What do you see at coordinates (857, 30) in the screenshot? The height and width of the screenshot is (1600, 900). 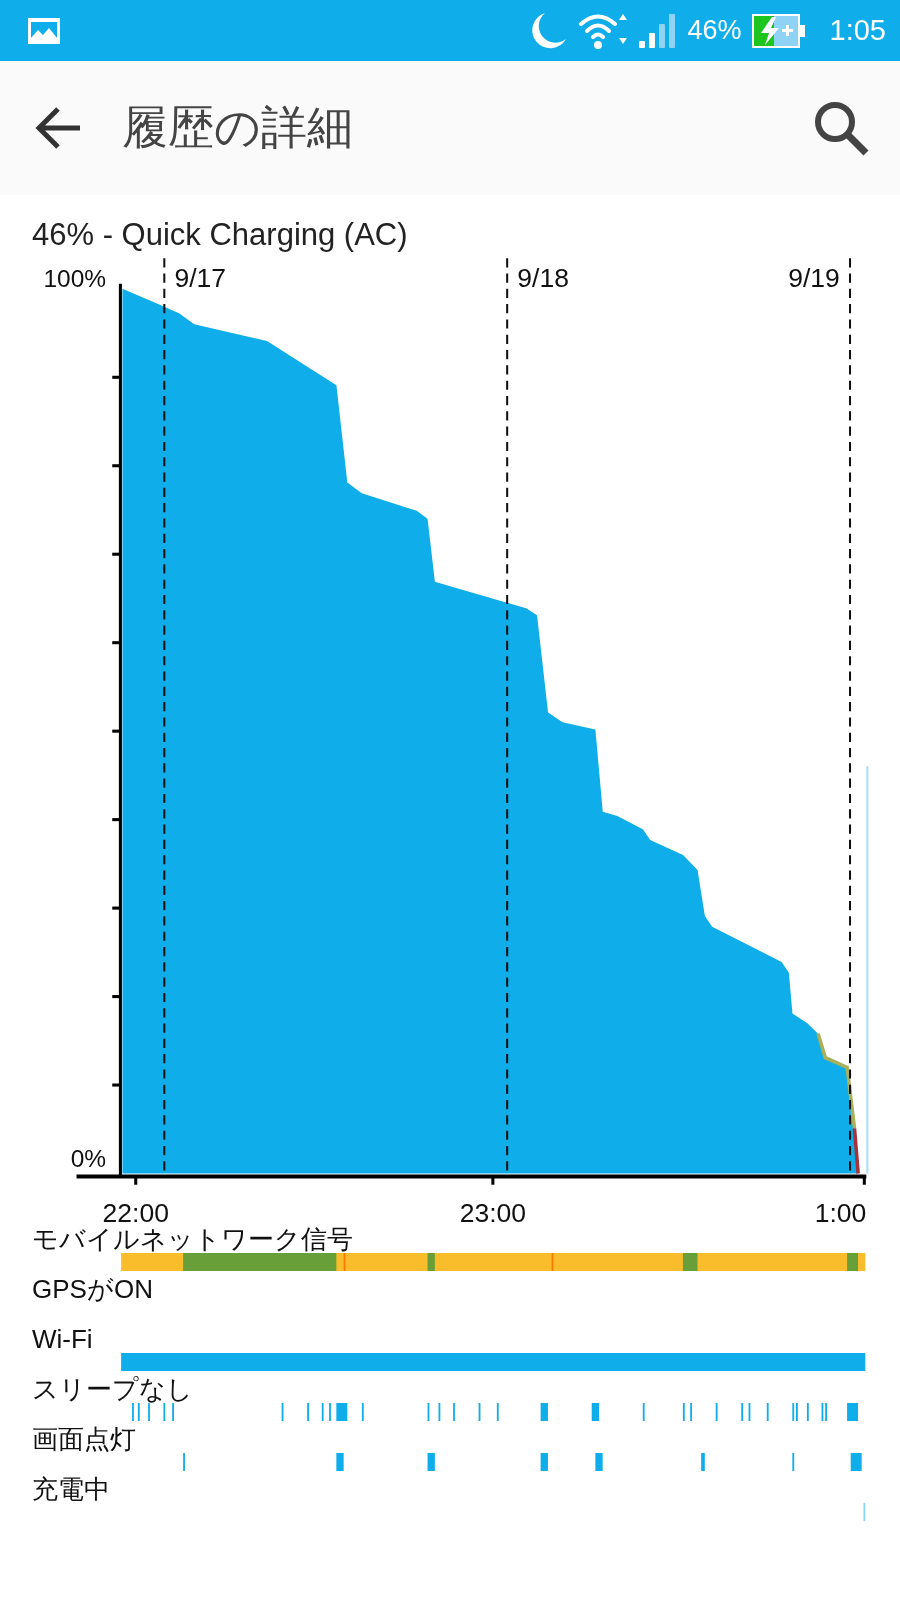 I see `clock: 1:05` at bounding box center [857, 30].